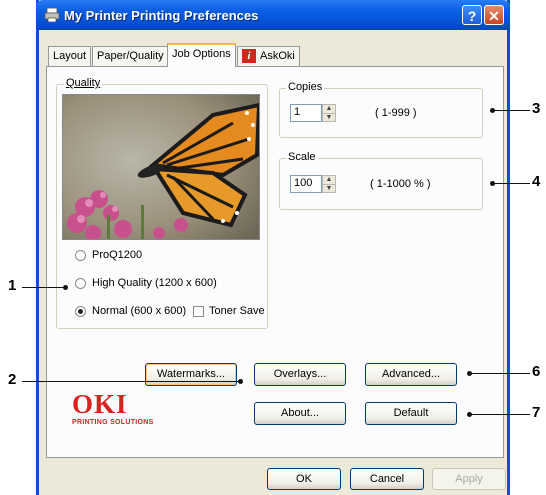  Describe the element at coordinates (511, 183) in the screenshot. I see `callout-4-line` at that location.